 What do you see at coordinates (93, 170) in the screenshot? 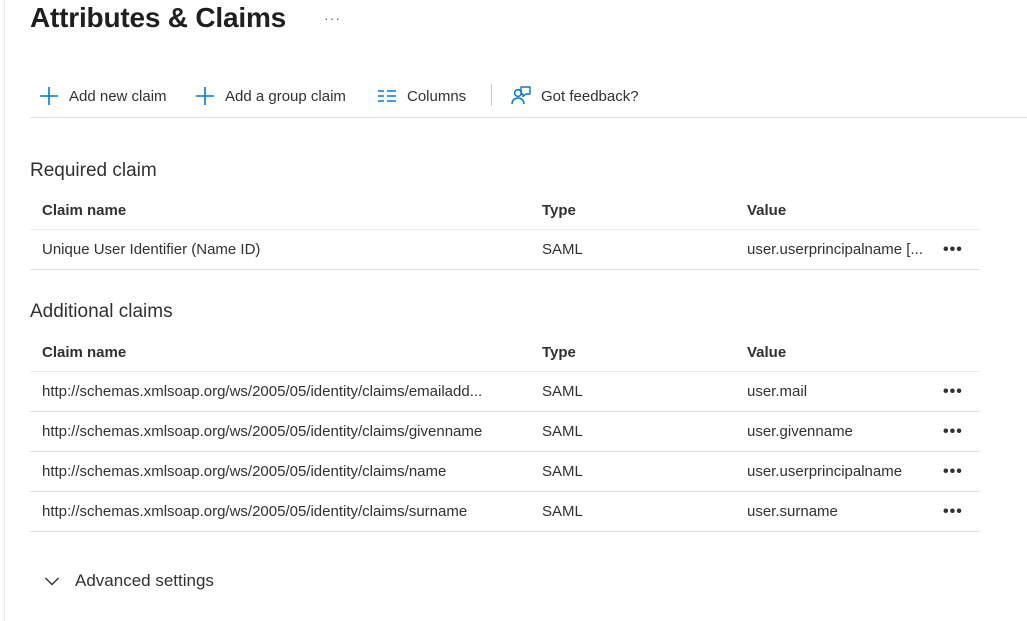
I see `required-claim-heading: Required claim` at bounding box center [93, 170].